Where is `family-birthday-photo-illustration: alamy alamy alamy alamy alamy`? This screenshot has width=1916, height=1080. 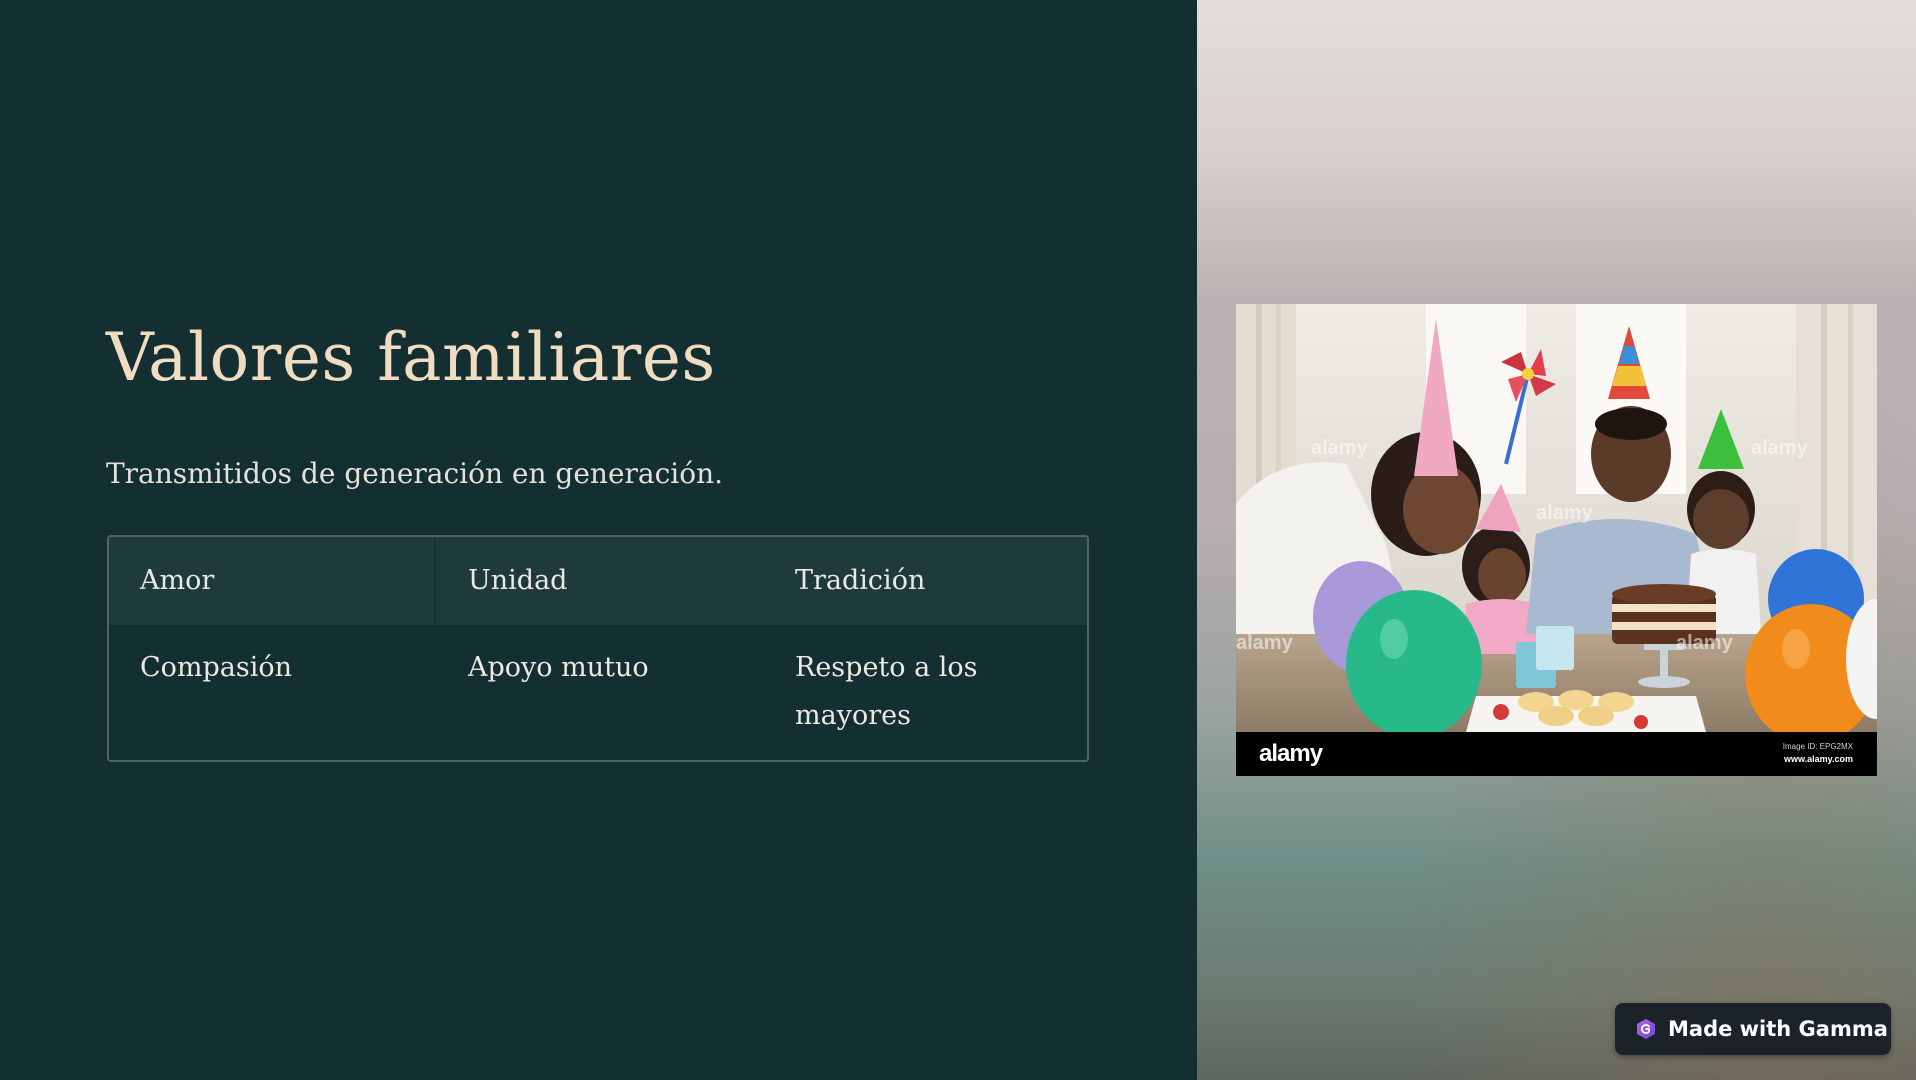
family-birthday-photo-illustration: alamy alamy alamy alamy alamy is located at coordinates (1556, 518).